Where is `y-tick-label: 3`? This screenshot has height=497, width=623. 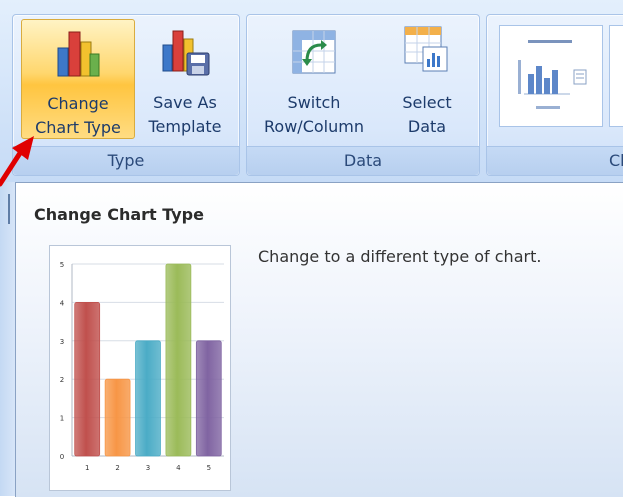
y-tick-label: 3 is located at coordinates (62, 342).